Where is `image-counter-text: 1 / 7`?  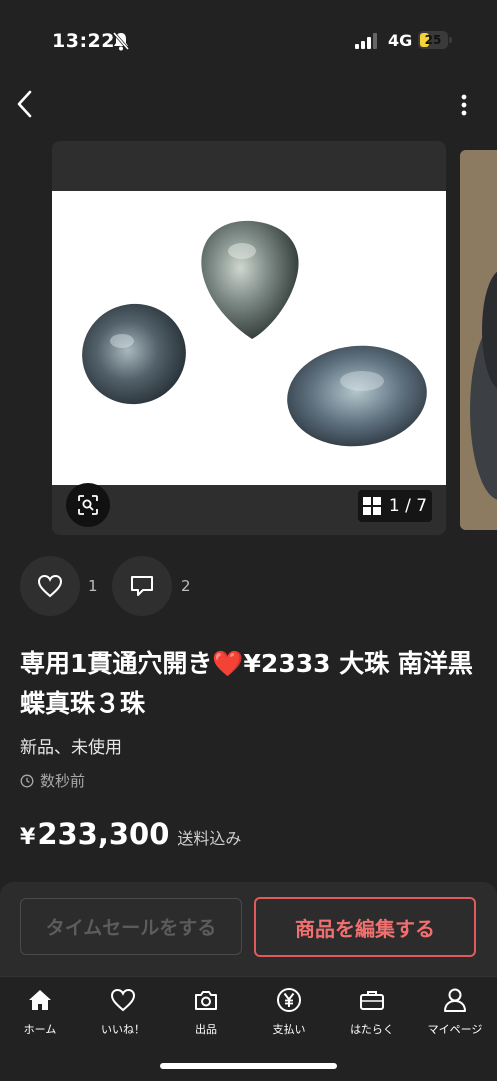 image-counter-text: 1 / 7 is located at coordinates (408, 506).